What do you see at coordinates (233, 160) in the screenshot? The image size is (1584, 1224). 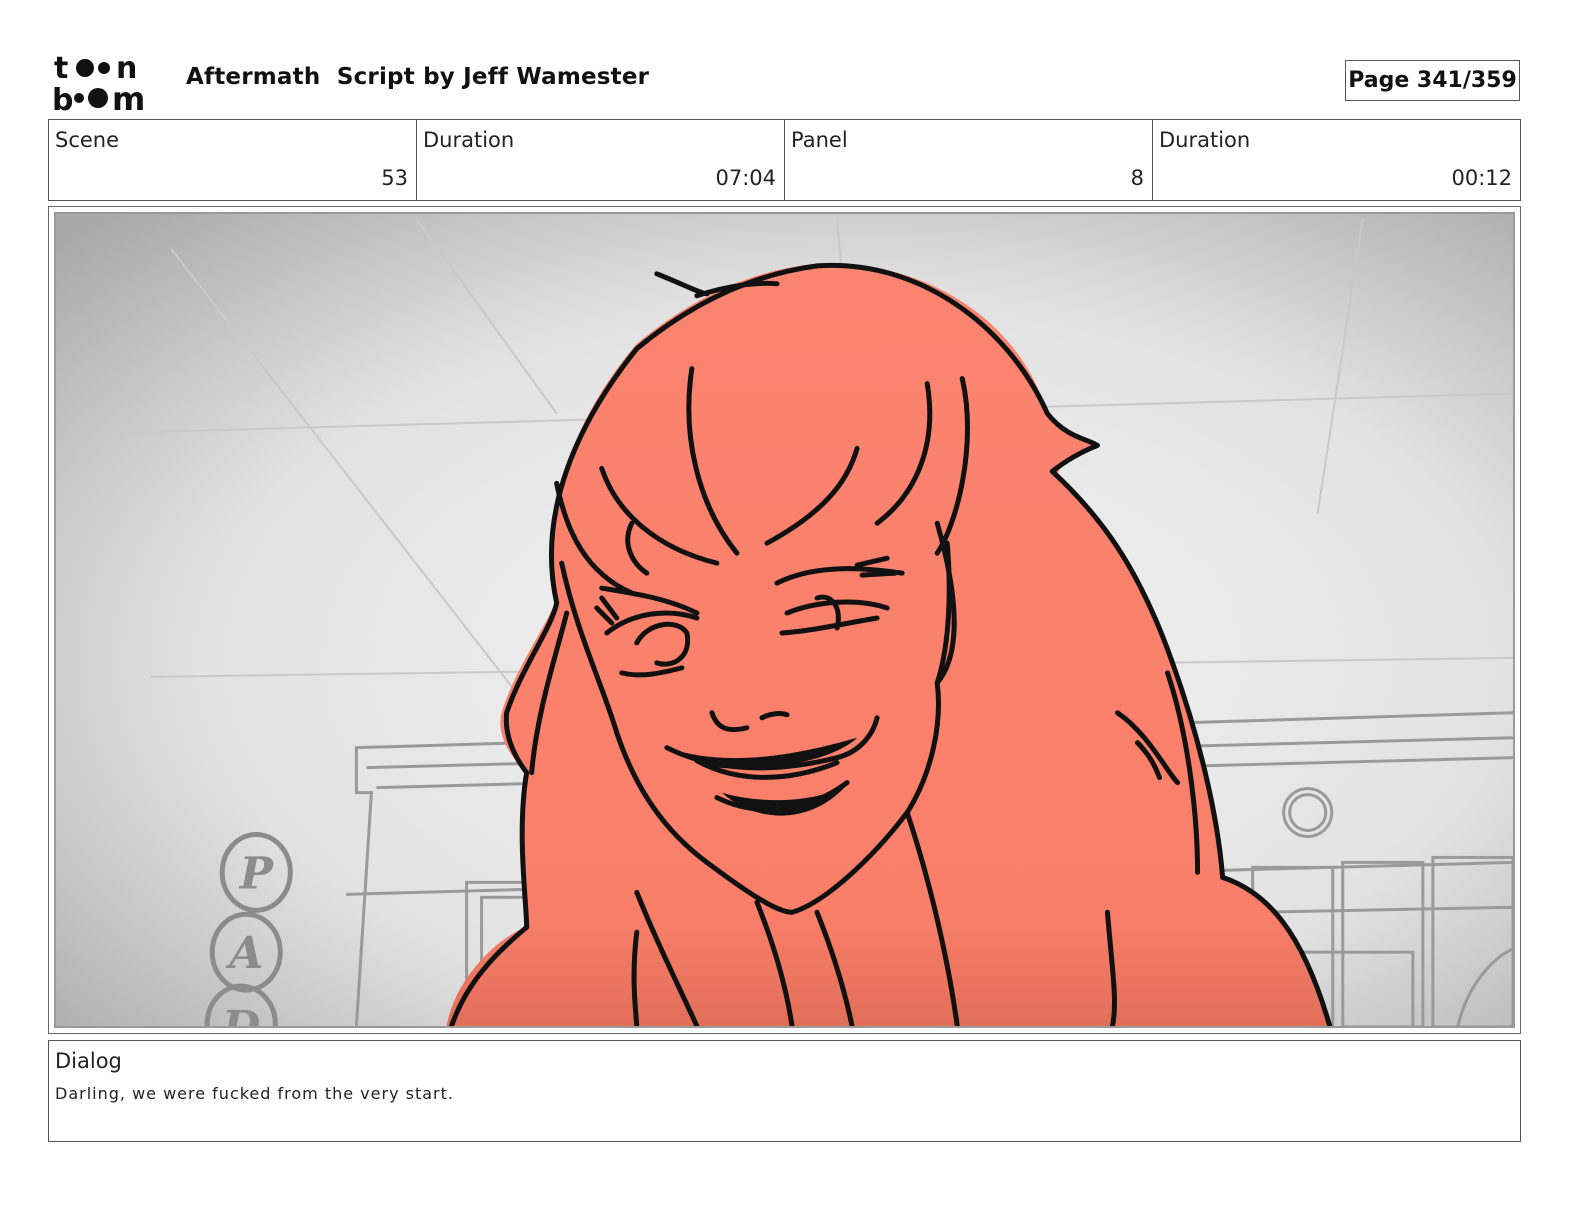 I see `scene-cell: Scene 53` at bounding box center [233, 160].